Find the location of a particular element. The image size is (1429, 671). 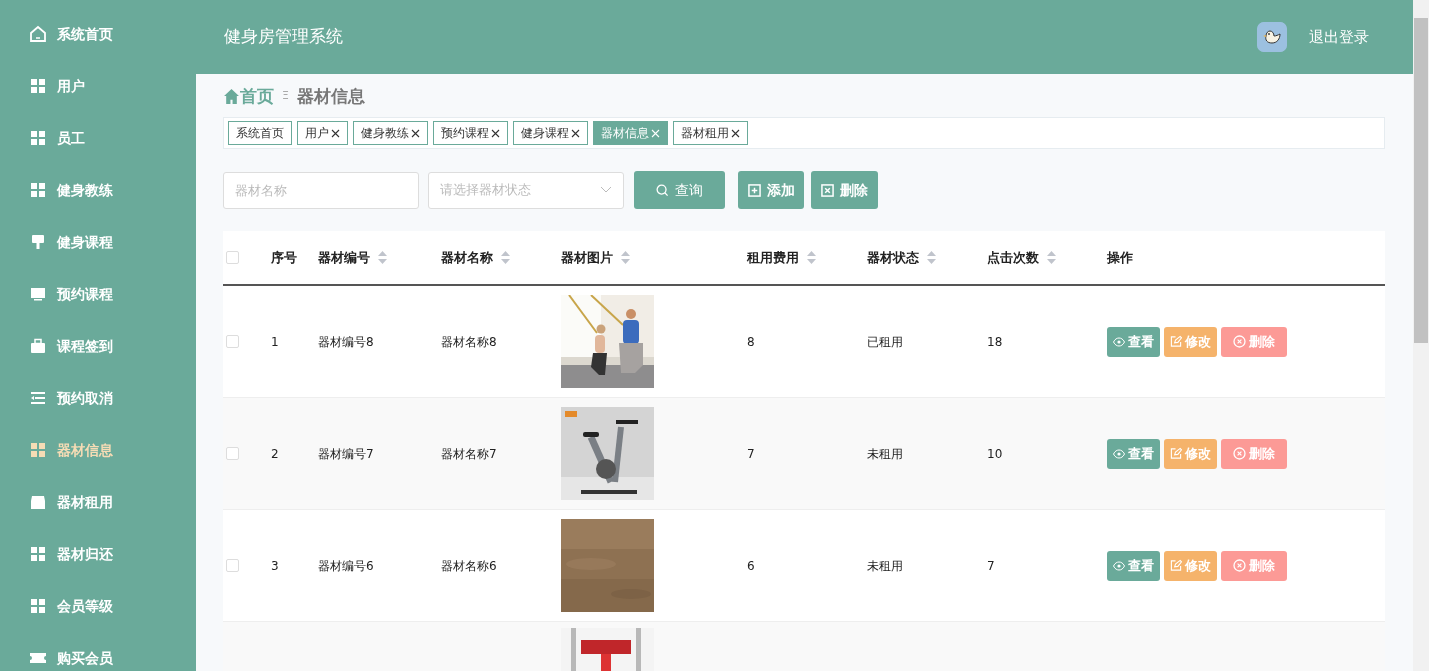

sidebar-item: 健身课程 is located at coordinates (98, 242).